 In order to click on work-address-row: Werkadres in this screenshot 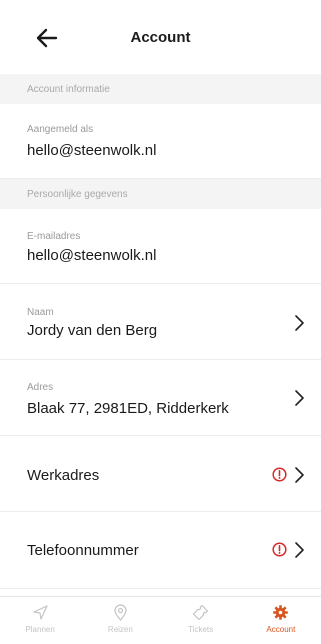, I will do `click(160, 474)`.